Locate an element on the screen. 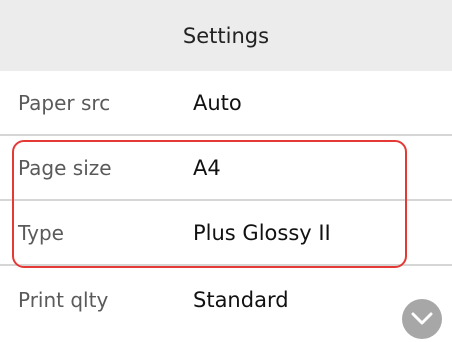  setting-label: Page size is located at coordinates (65, 167).